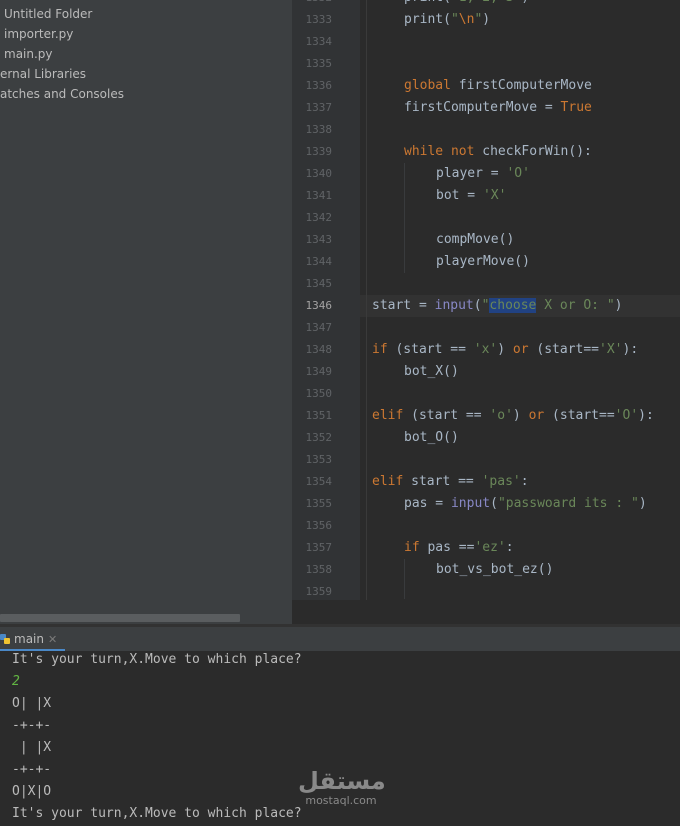 The height and width of the screenshot is (826, 680). What do you see at coordinates (431, 85) in the screenshot?
I see `code-token: global` at bounding box center [431, 85].